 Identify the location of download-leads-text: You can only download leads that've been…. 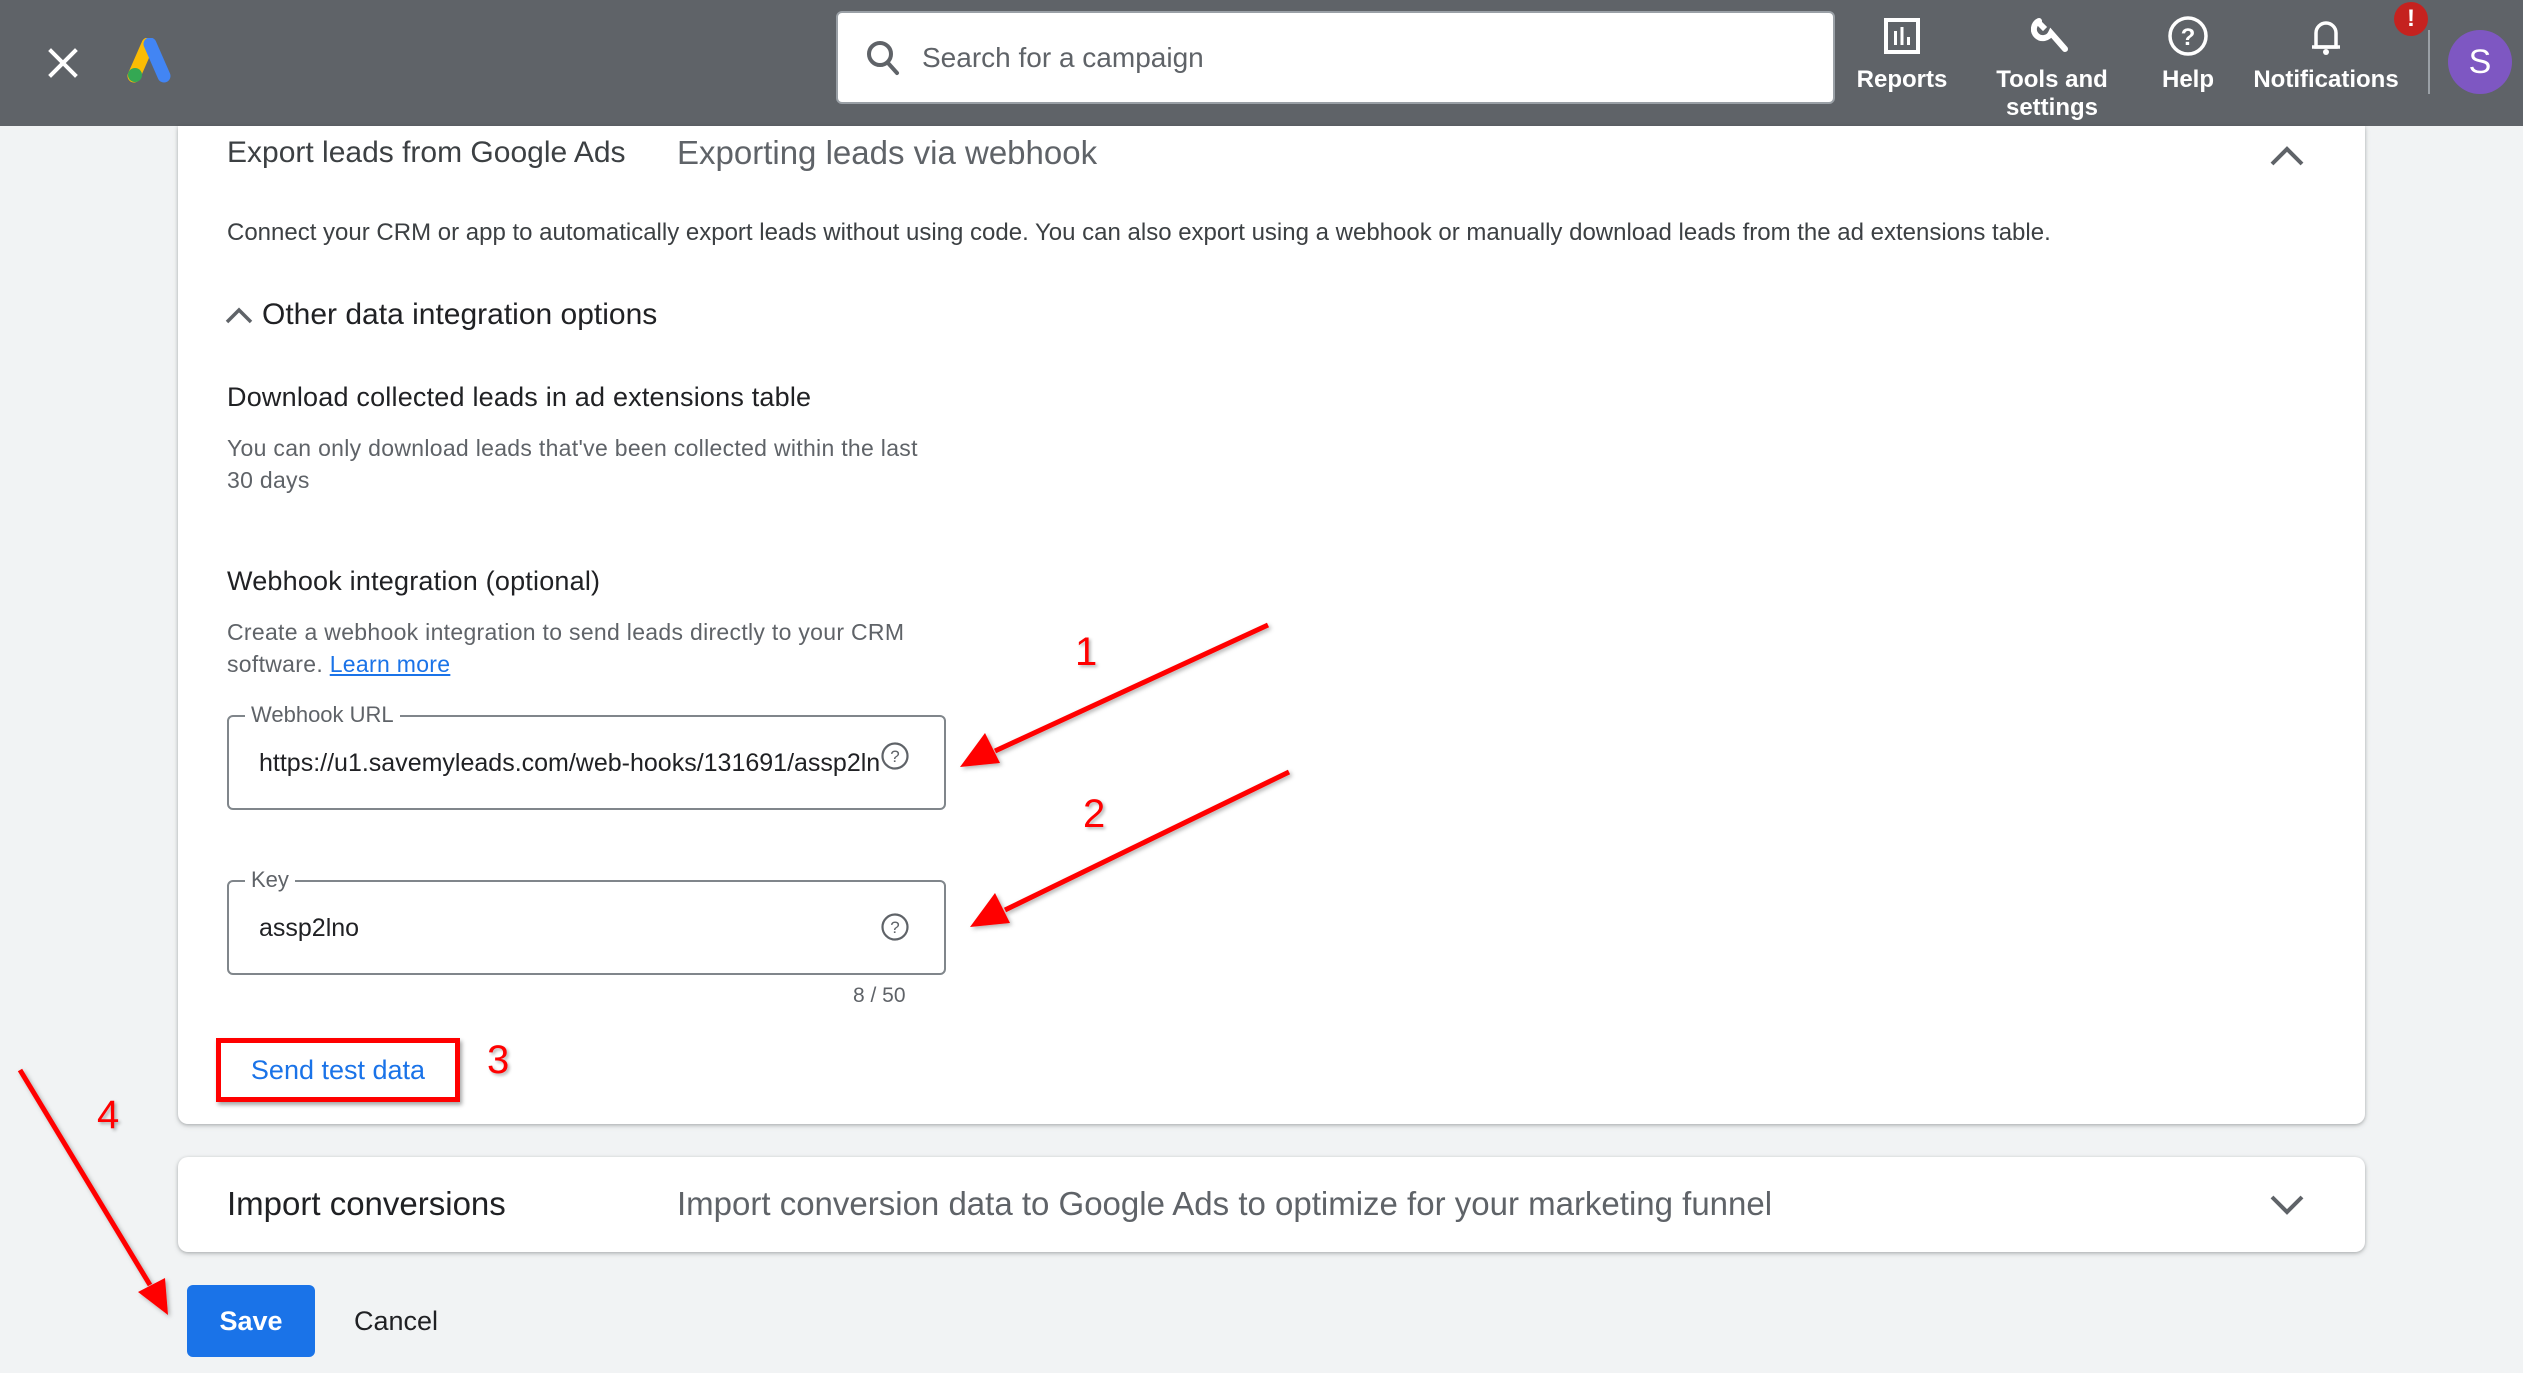
(572, 464).